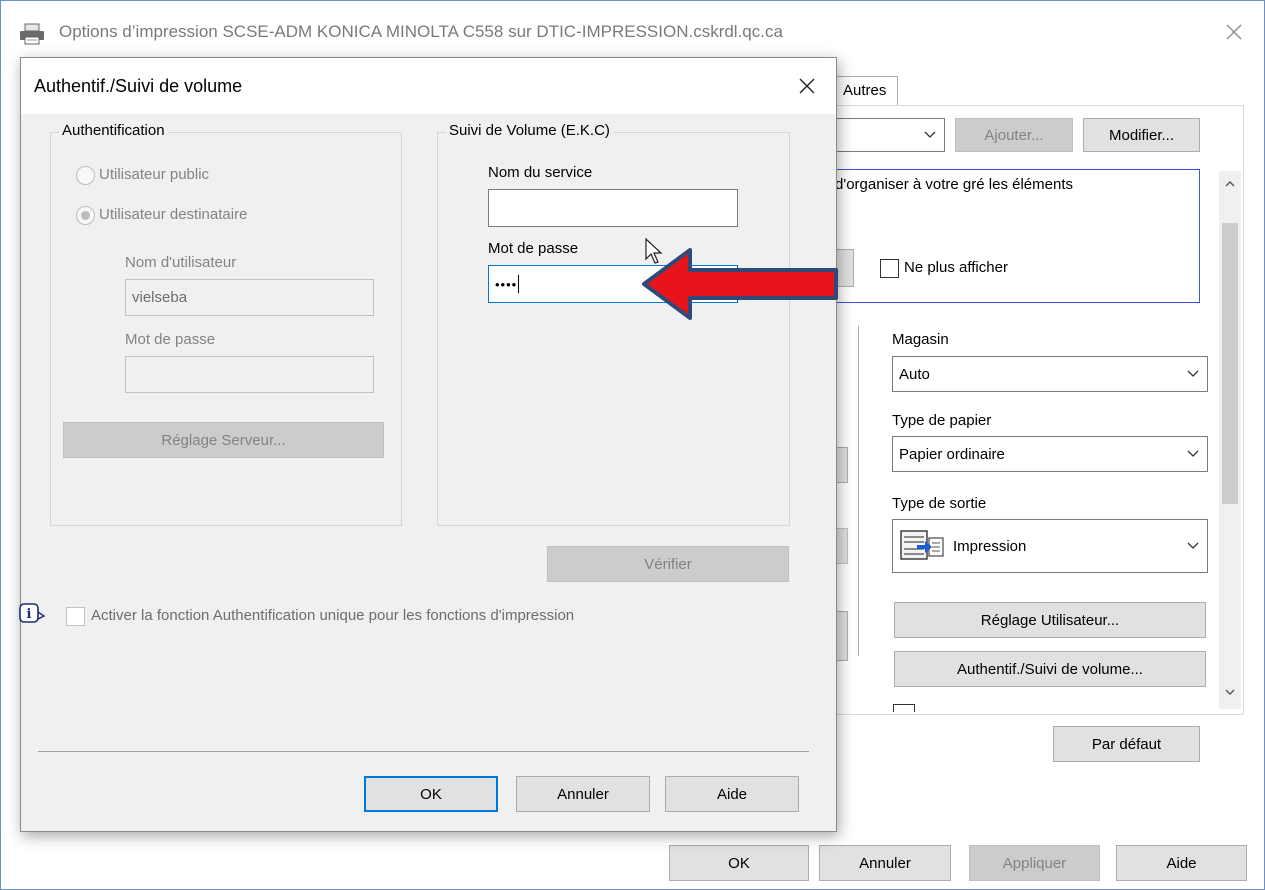 The height and width of the screenshot is (890, 1265). What do you see at coordinates (920, 339) in the screenshot?
I see `magasin-label: Magasin` at bounding box center [920, 339].